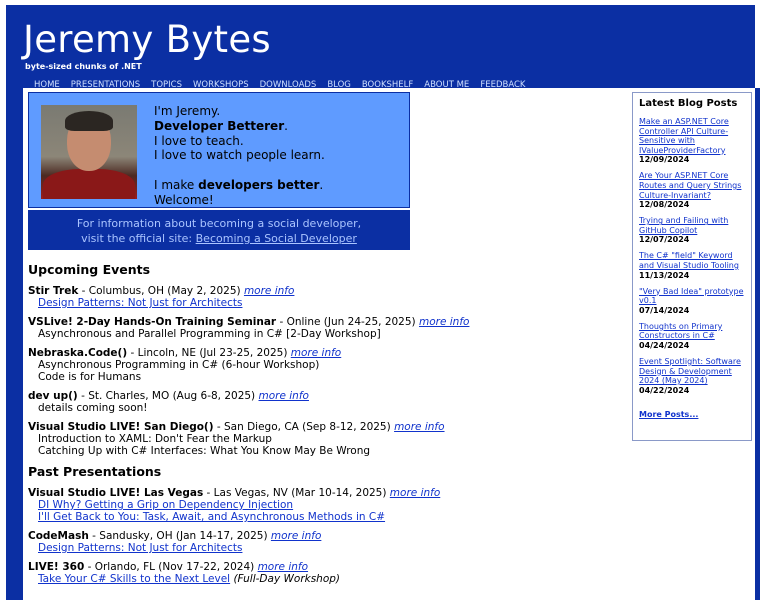 The width and height of the screenshot is (760, 600). What do you see at coordinates (147, 40) in the screenshot?
I see `site-title: Jeremy Bytes` at bounding box center [147, 40].